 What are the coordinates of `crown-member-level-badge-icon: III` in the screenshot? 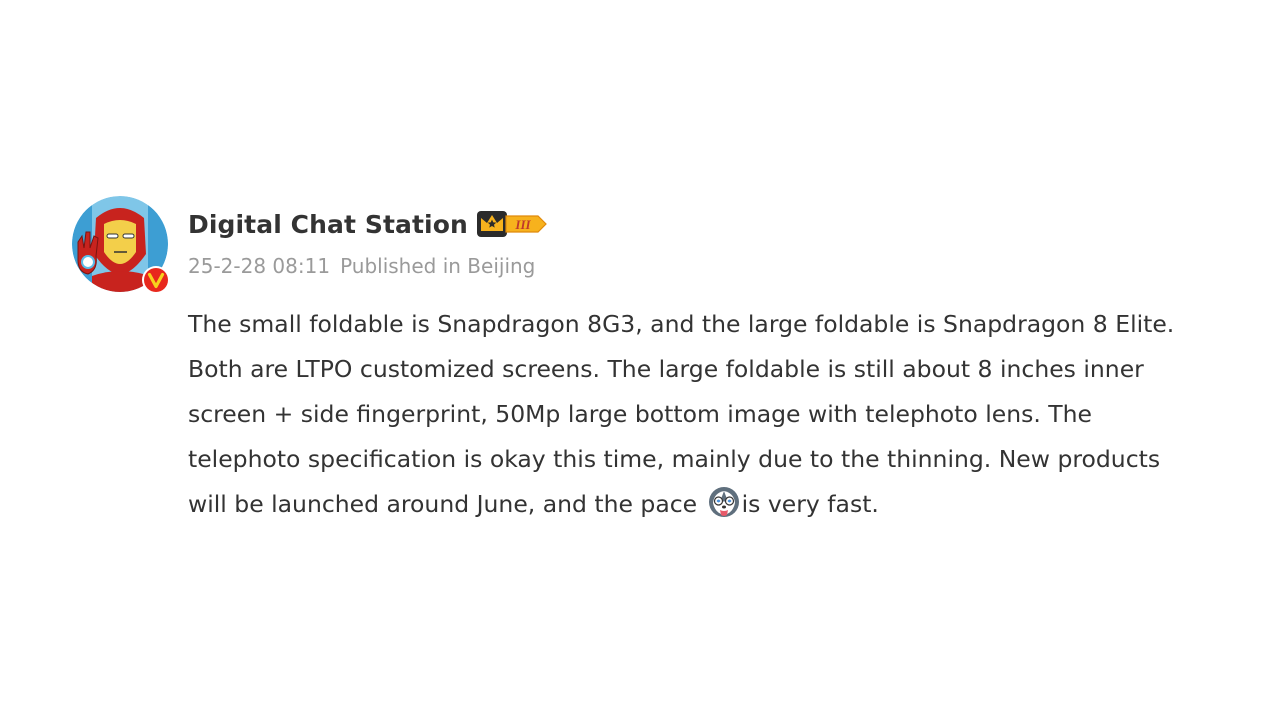 It's located at (512, 224).